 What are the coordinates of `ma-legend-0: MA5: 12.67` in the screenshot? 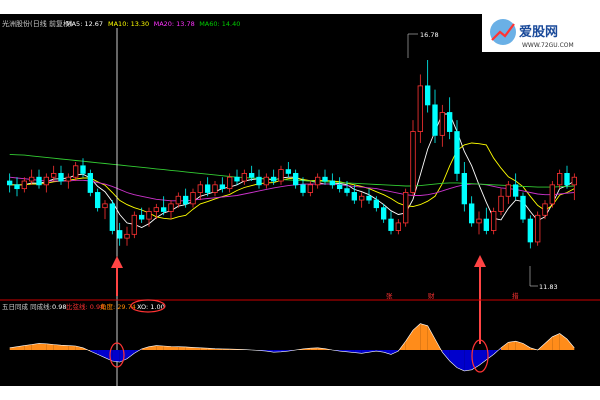 It's located at (84, 24).